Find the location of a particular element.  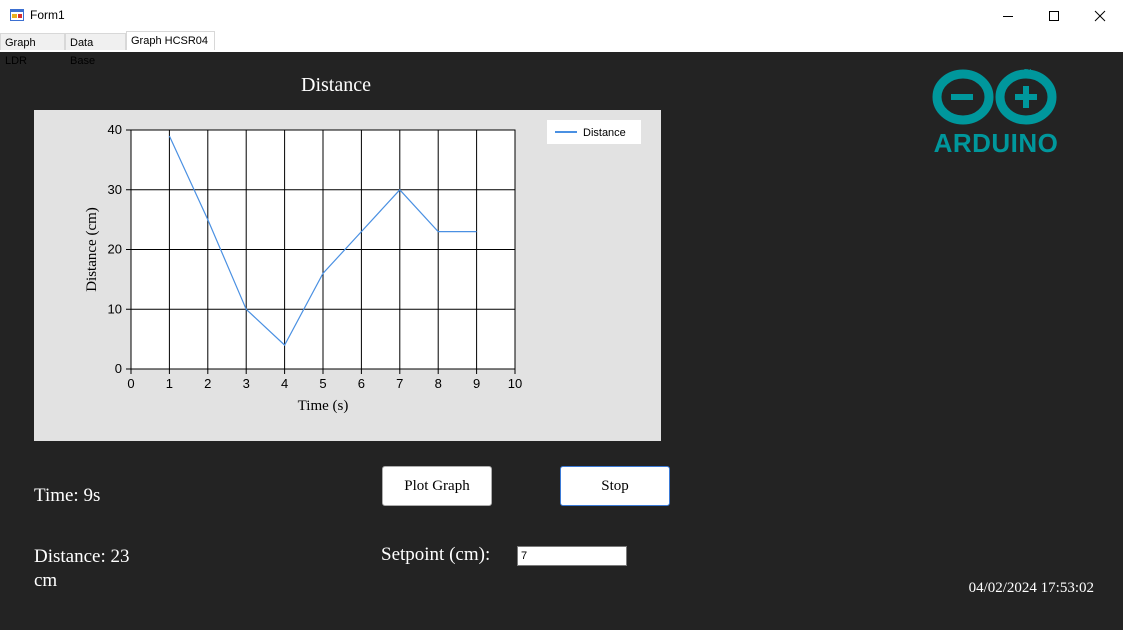

app-icon is located at coordinates (17, 15).